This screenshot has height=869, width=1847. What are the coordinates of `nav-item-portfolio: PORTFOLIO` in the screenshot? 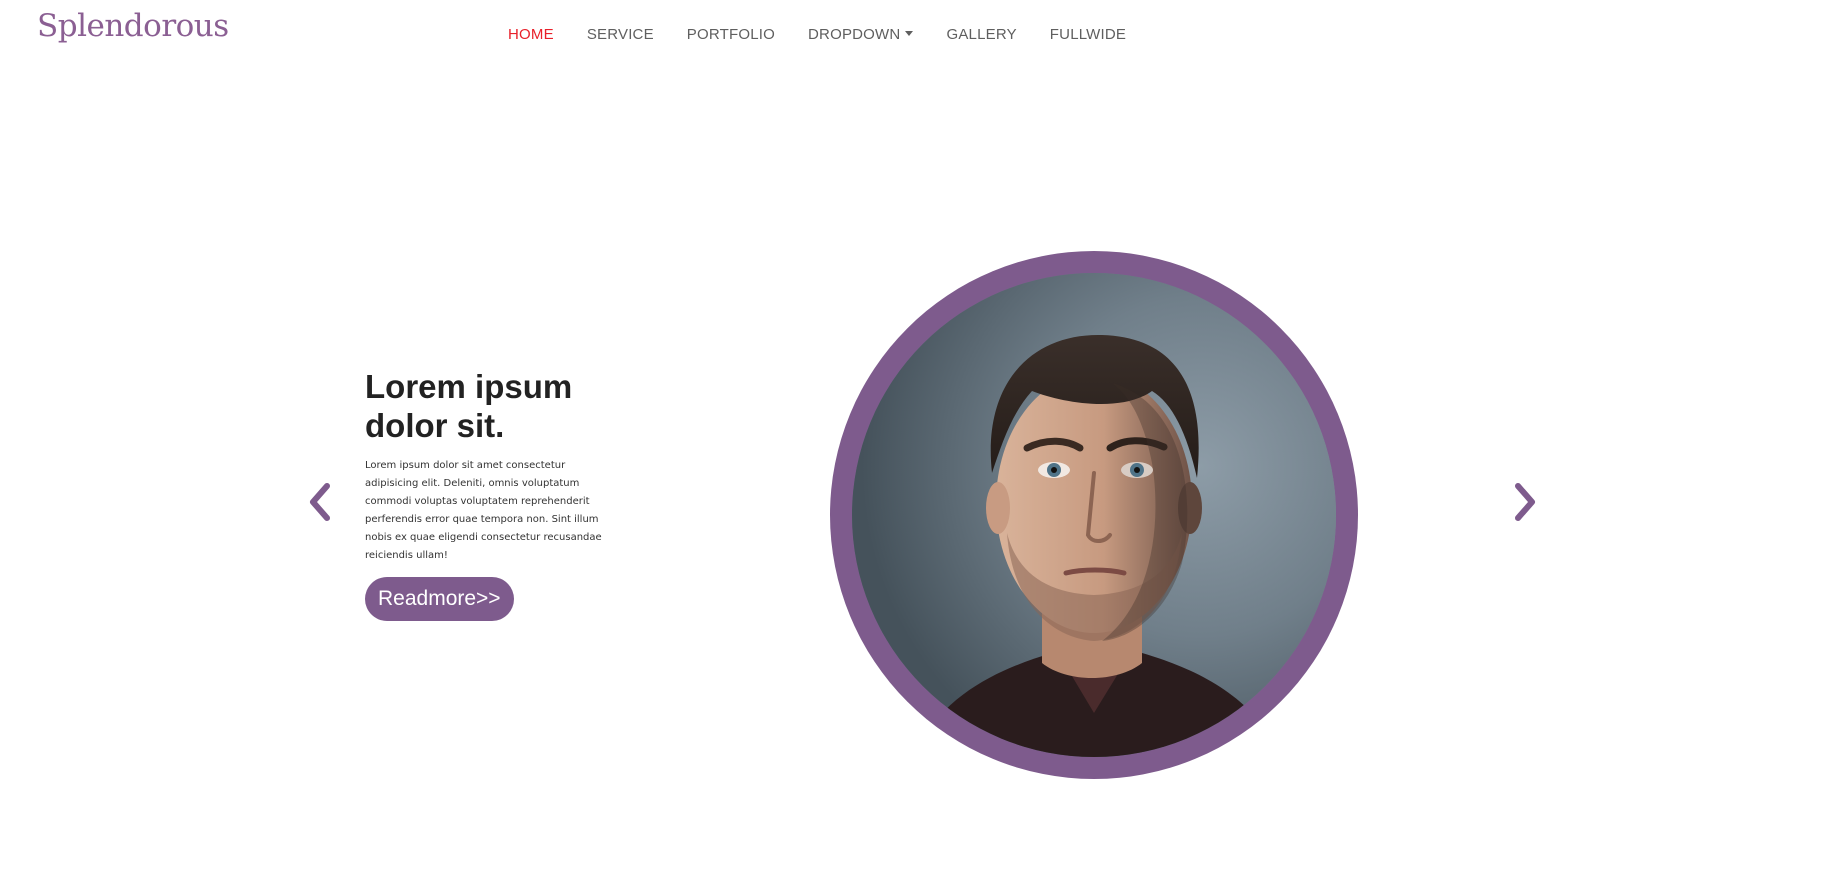 It's located at (731, 34).